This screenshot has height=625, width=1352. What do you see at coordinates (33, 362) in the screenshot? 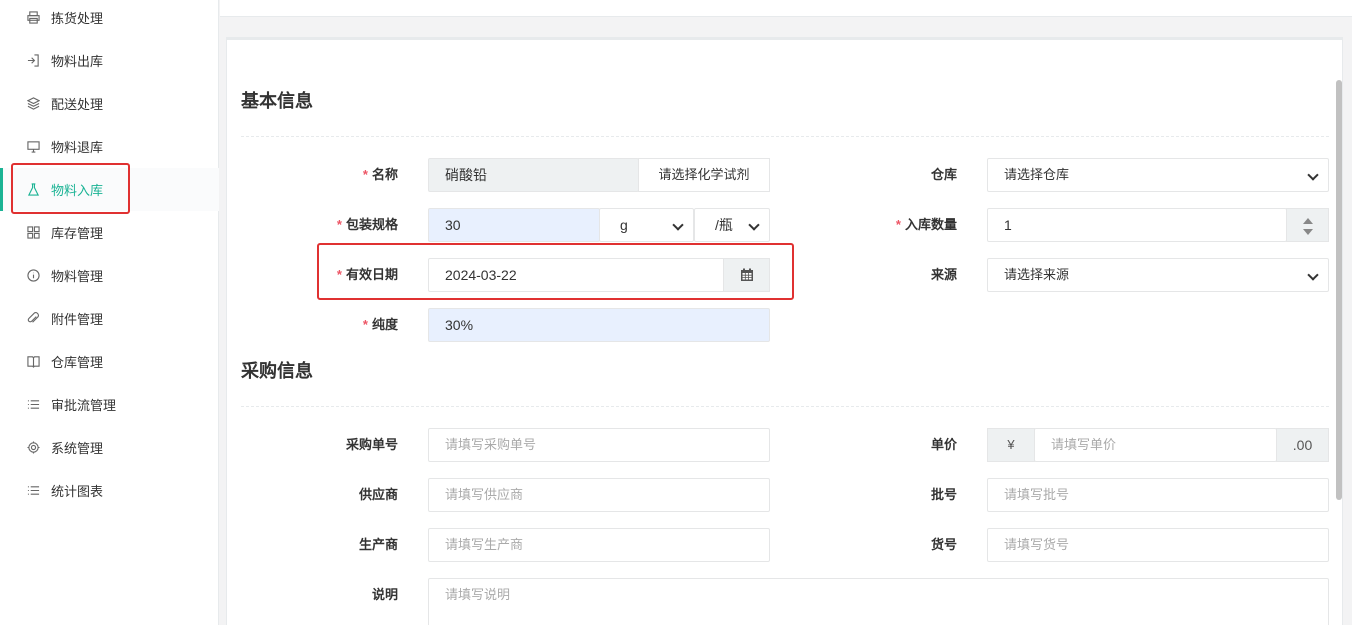
I see `book-icon` at bounding box center [33, 362].